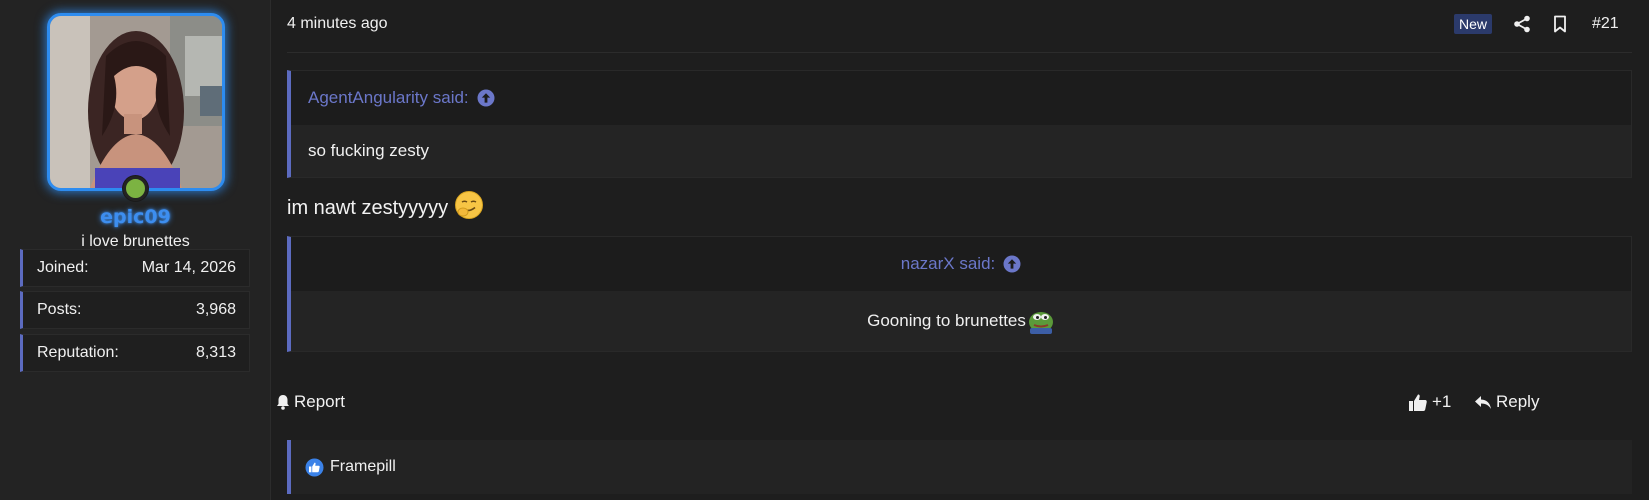 This screenshot has height=500, width=1649. Describe the element at coordinates (959, 52) in the screenshot. I see `header-divider` at that location.